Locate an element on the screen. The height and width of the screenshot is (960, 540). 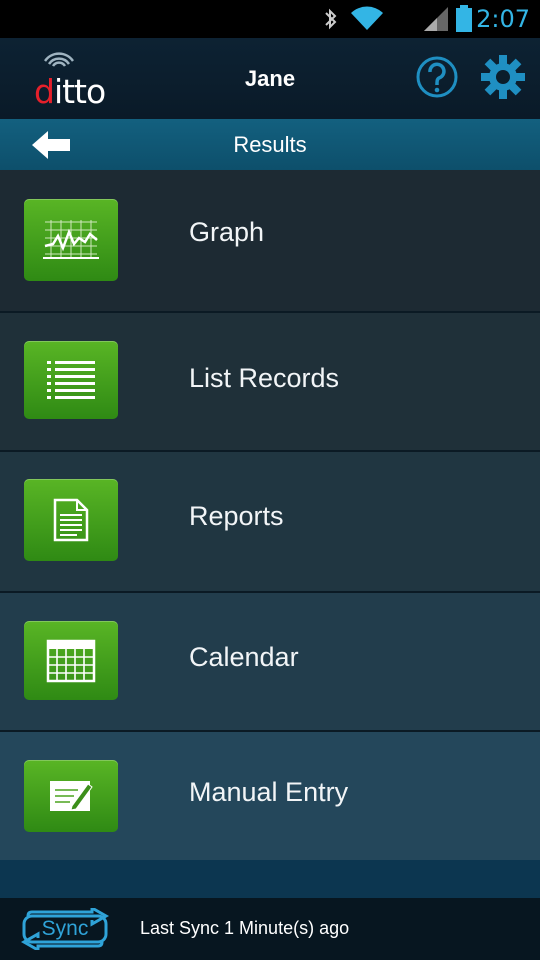
list-tile is located at coordinates (71, 380).